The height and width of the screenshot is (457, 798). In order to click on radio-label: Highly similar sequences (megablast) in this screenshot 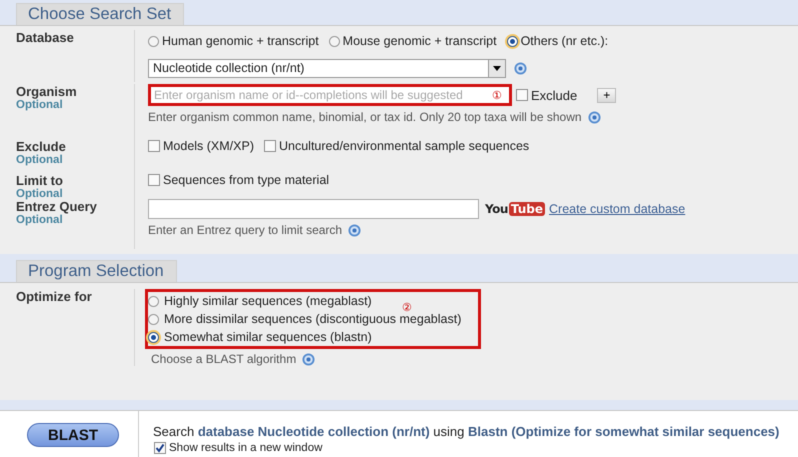, I will do `click(268, 301)`.